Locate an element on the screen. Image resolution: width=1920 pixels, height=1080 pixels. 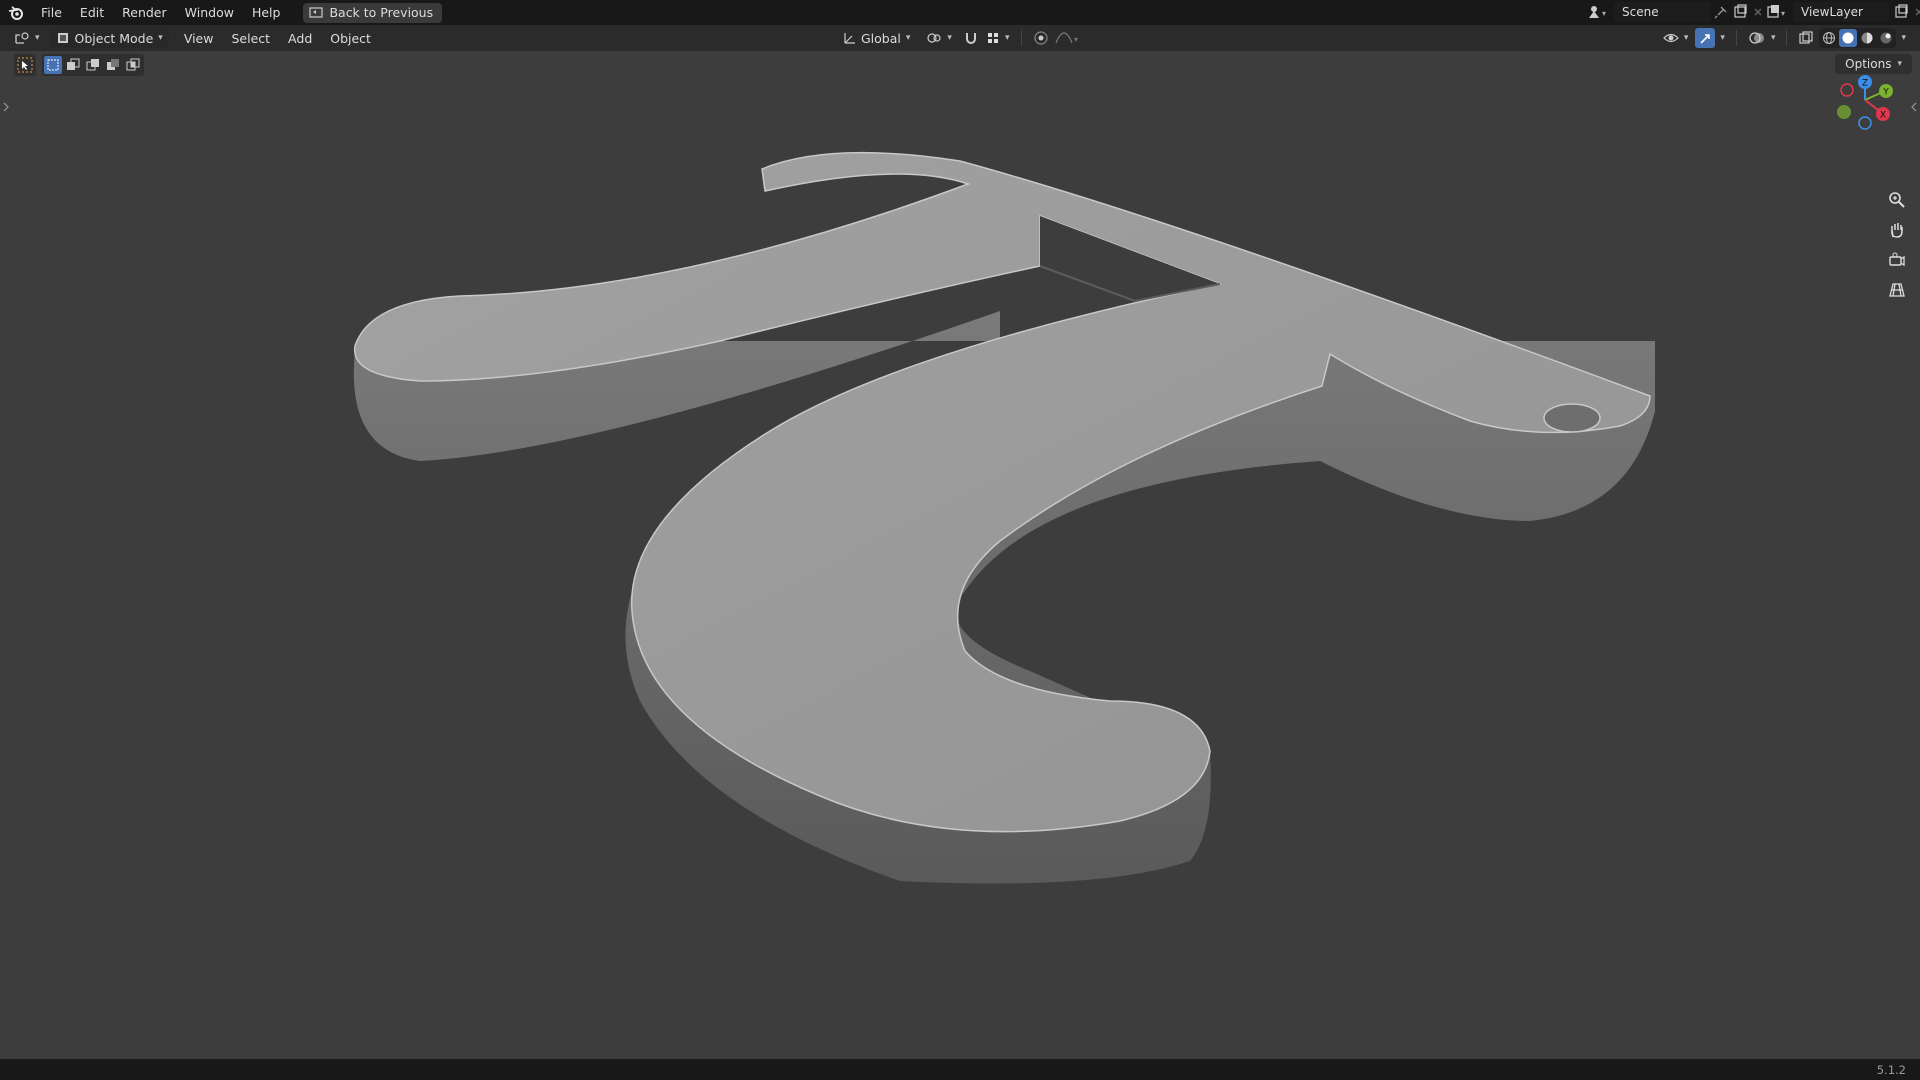
menu-window: Window is located at coordinates (209, 12).